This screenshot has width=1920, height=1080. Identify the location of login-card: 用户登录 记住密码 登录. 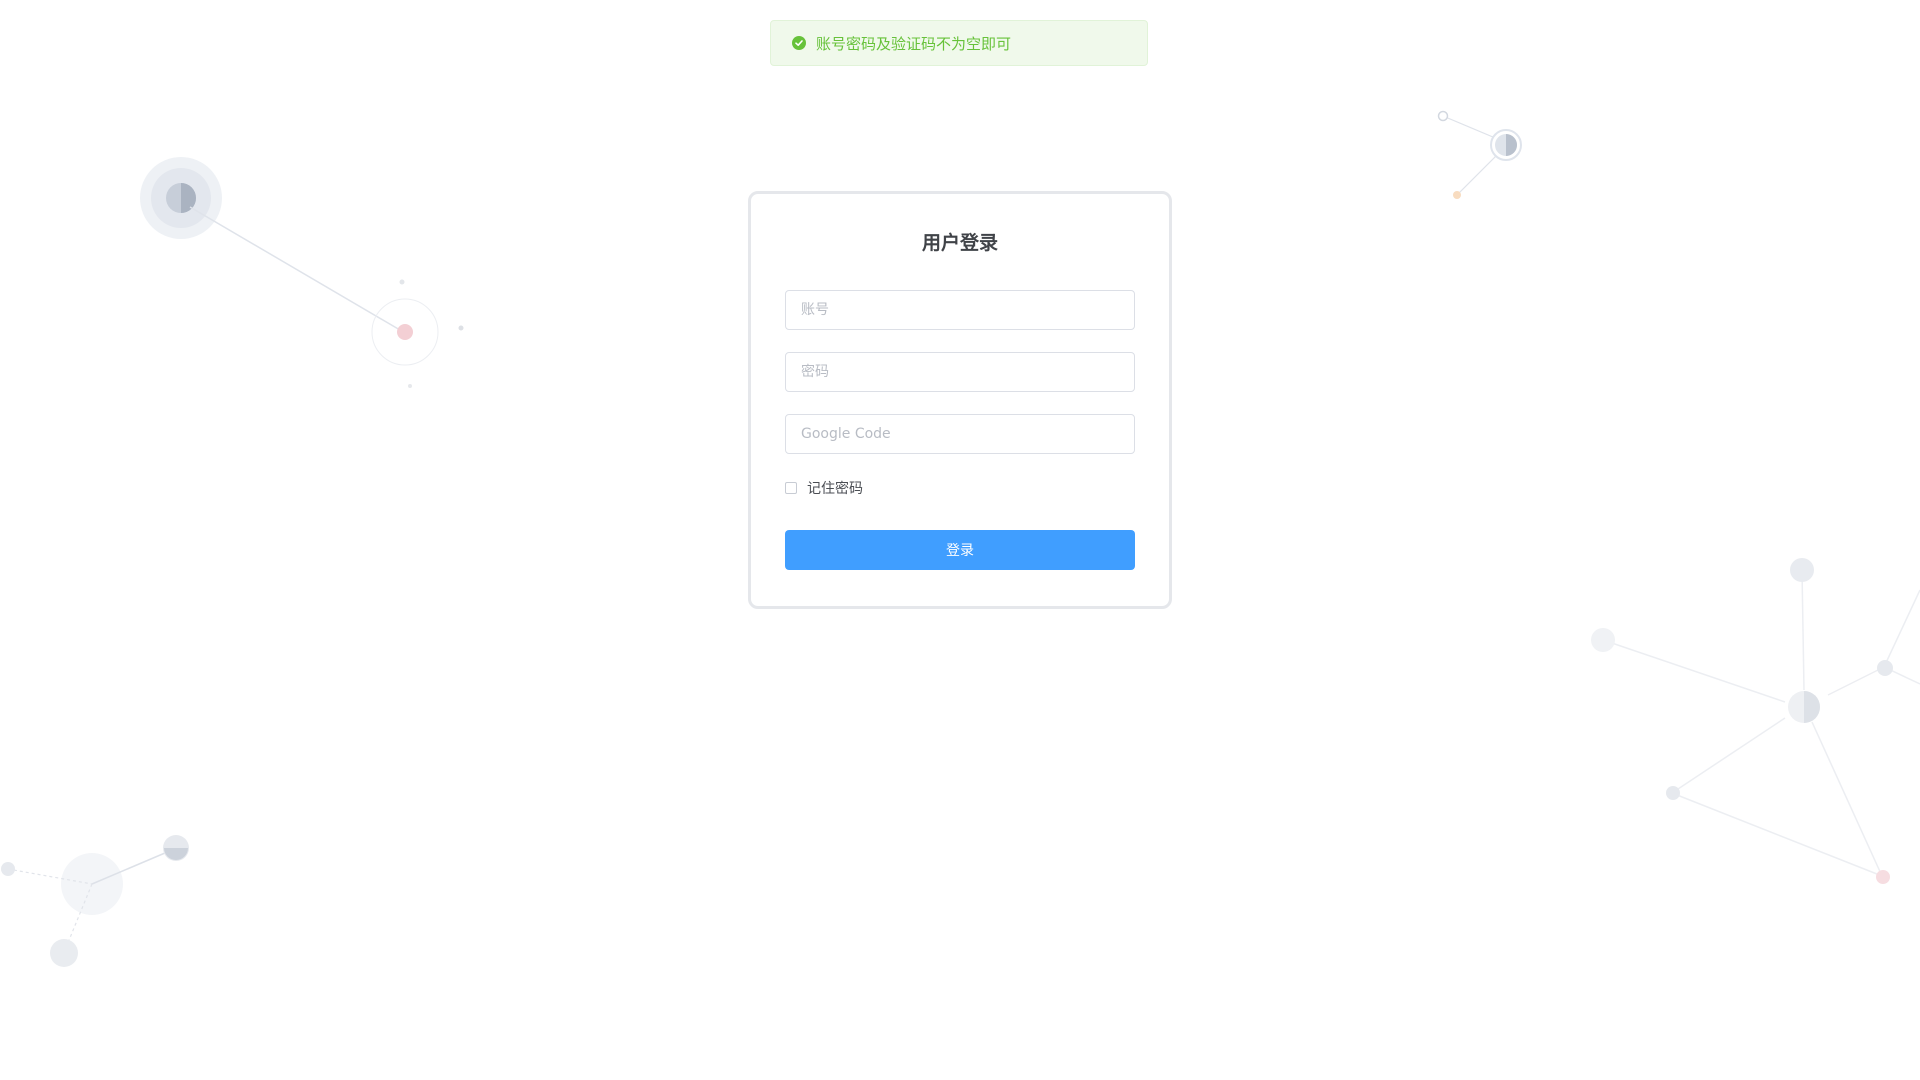
(960, 400).